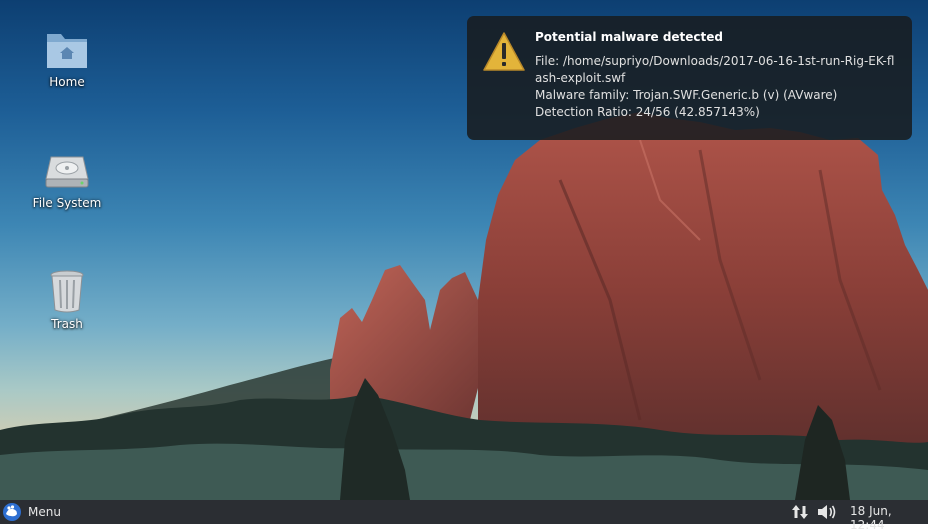  I want to click on desktop-icon-home: Home, so click(67, 58).